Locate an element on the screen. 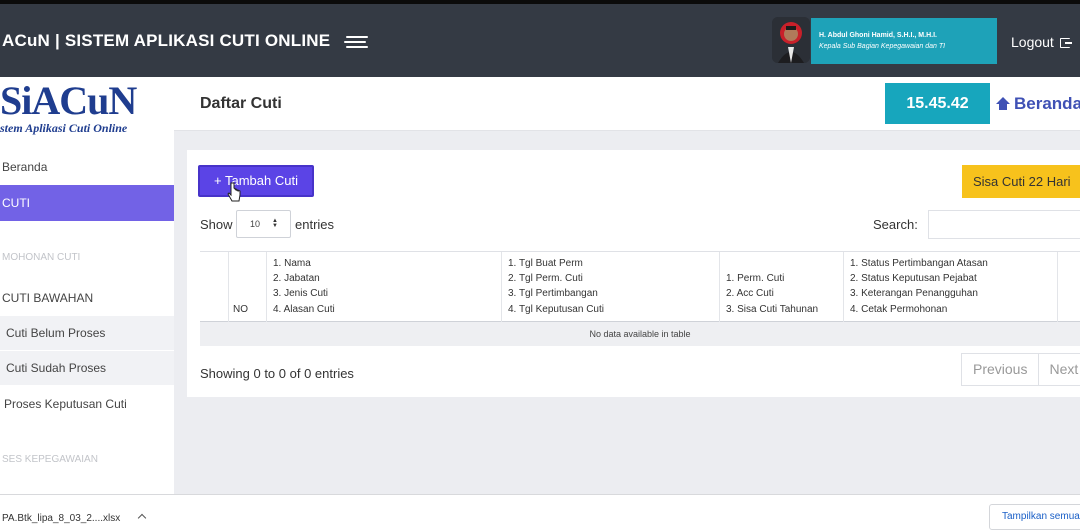 The height and width of the screenshot is (532, 1080). show-all-downloads-button: Tampilkan semua is located at coordinates (1034, 517).